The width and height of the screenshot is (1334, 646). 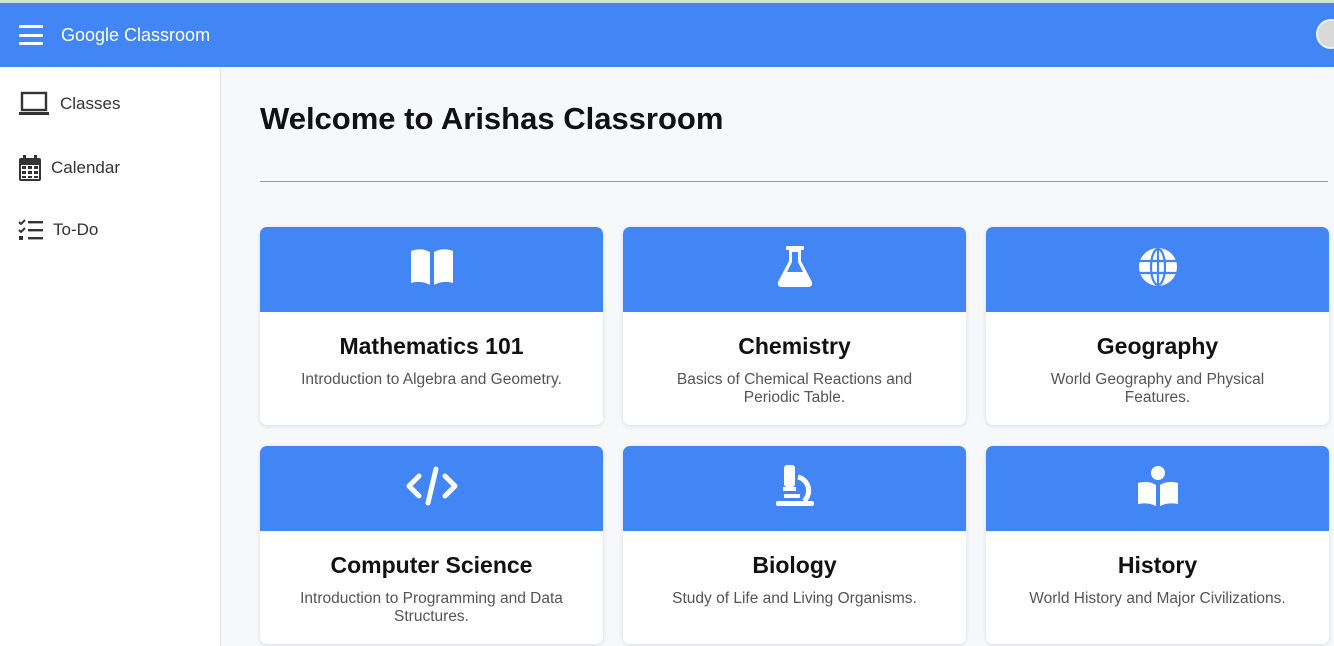 What do you see at coordinates (34, 104) in the screenshot?
I see `laptop-icon` at bounding box center [34, 104].